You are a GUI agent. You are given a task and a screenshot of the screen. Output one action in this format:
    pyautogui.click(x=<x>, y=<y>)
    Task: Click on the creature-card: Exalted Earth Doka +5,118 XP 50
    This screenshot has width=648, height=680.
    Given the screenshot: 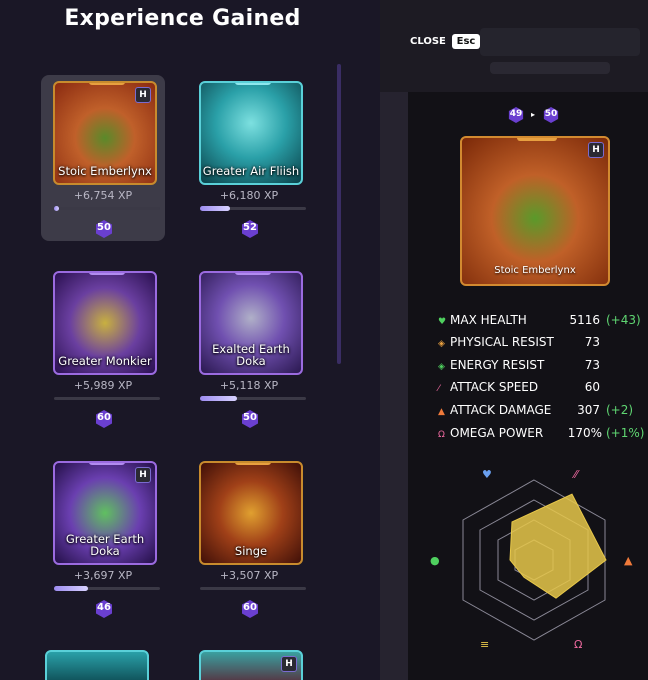 What is the action you would take?
    pyautogui.click(x=249, y=348)
    